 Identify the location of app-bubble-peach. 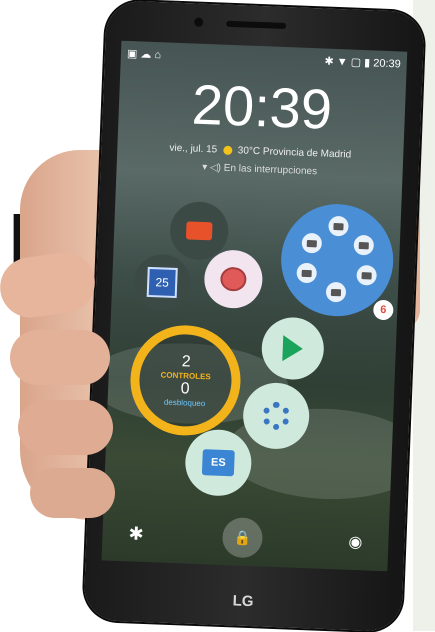
(233, 279).